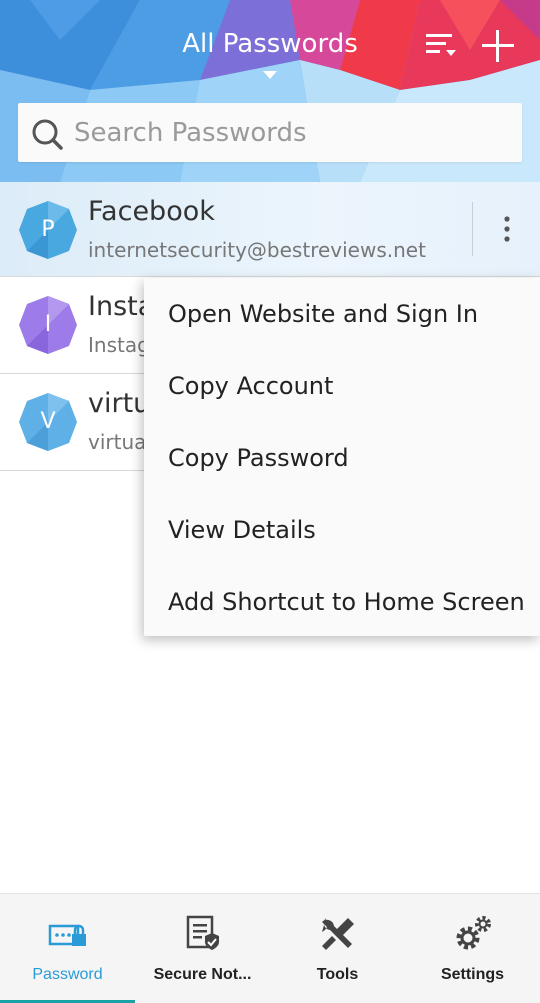 The image size is (540, 1003). Describe the element at coordinates (498, 46) in the screenshot. I see `plus-icon` at that location.